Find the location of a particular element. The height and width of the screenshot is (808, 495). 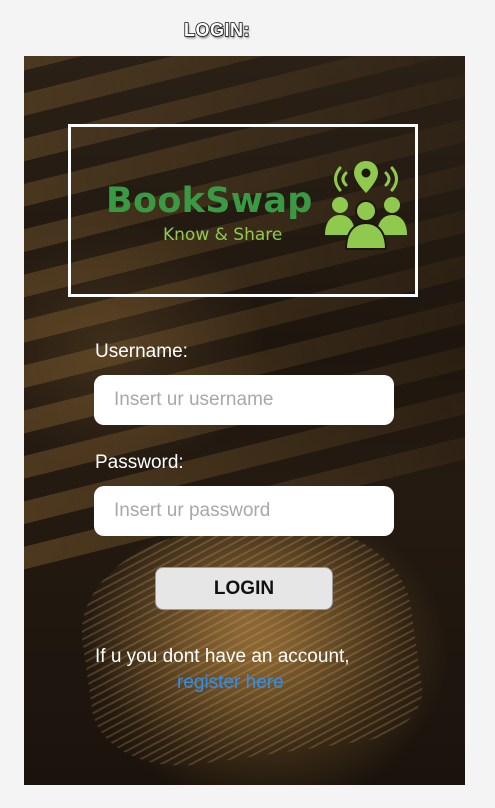

username-label: Username: is located at coordinates (141, 351).